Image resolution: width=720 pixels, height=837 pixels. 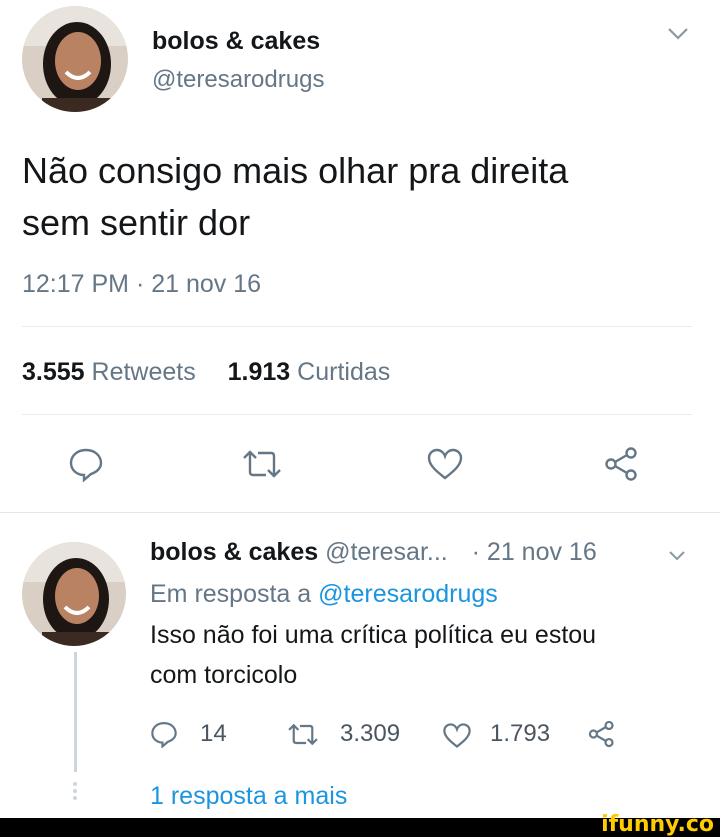 What do you see at coordinates (657, 824) in the screenshot?
I see `ifunny-watermark: ifunny.co` at bounding box center [657, 824].